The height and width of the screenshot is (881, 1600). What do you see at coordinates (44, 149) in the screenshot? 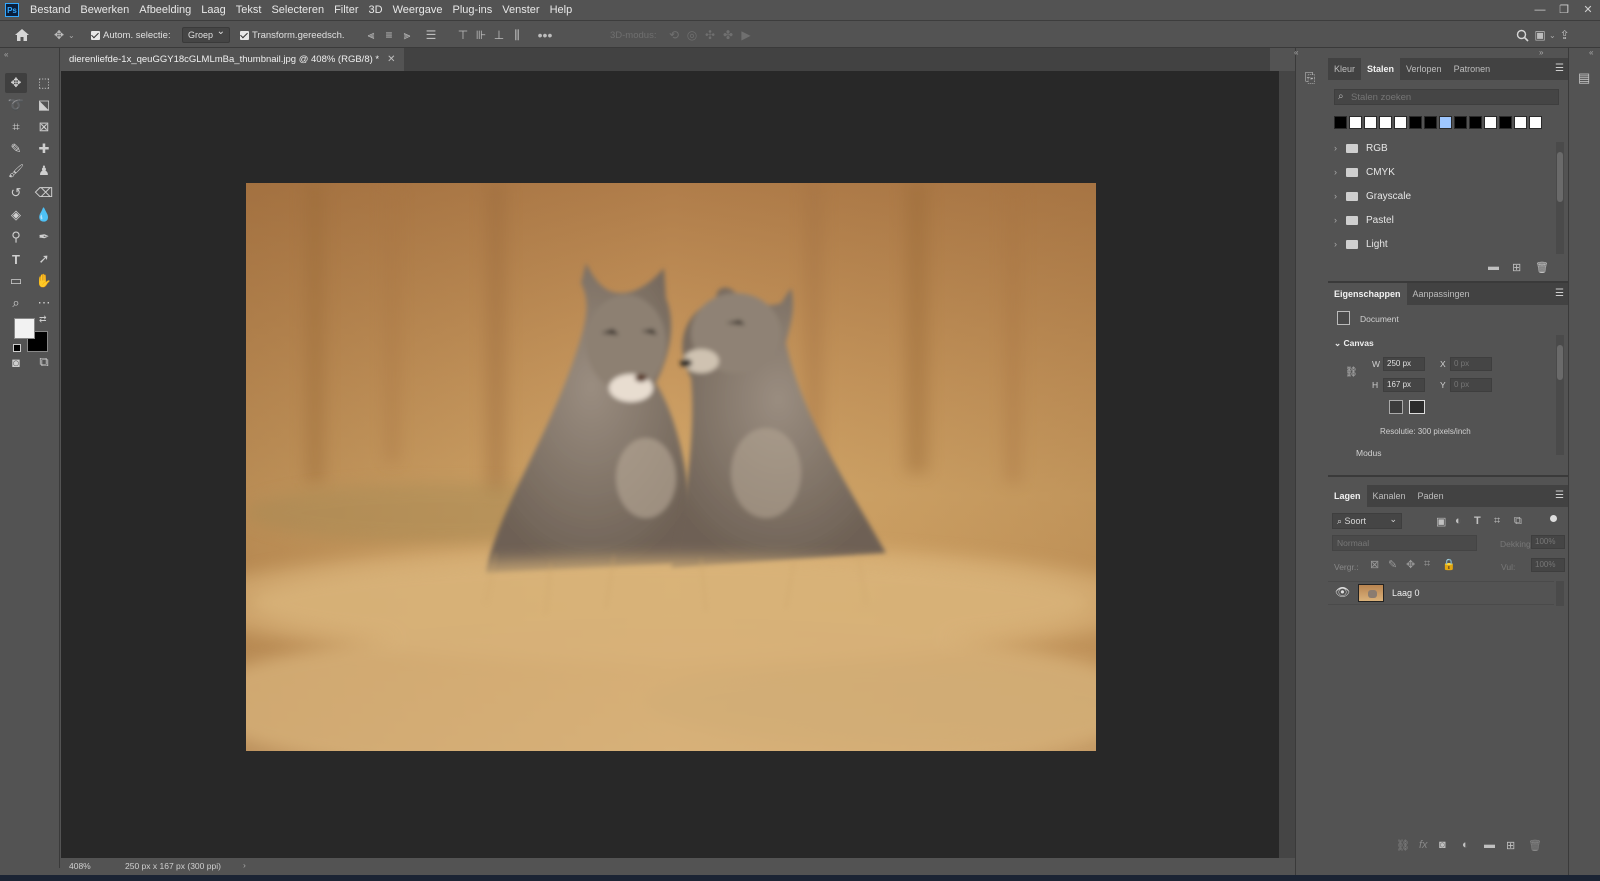
I see `healing-brush-tool-icon: ✚` at bounding box center [44, 149].